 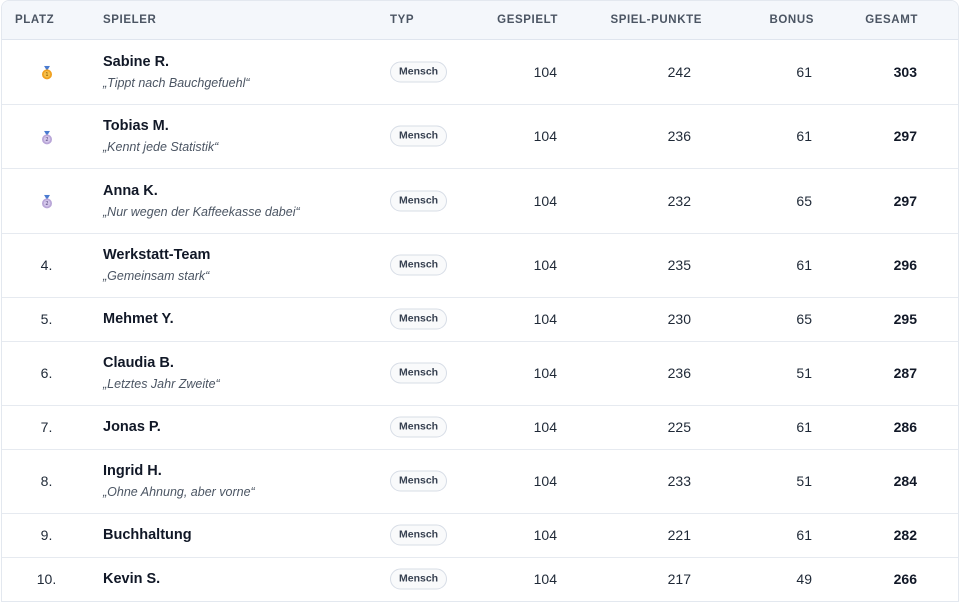 What do you see at coordinates (480, 579) in the screenshot?
I see `table-row: 10. Kevin S. Mensch 104 217 49 266` at bounding box center [480, 579].